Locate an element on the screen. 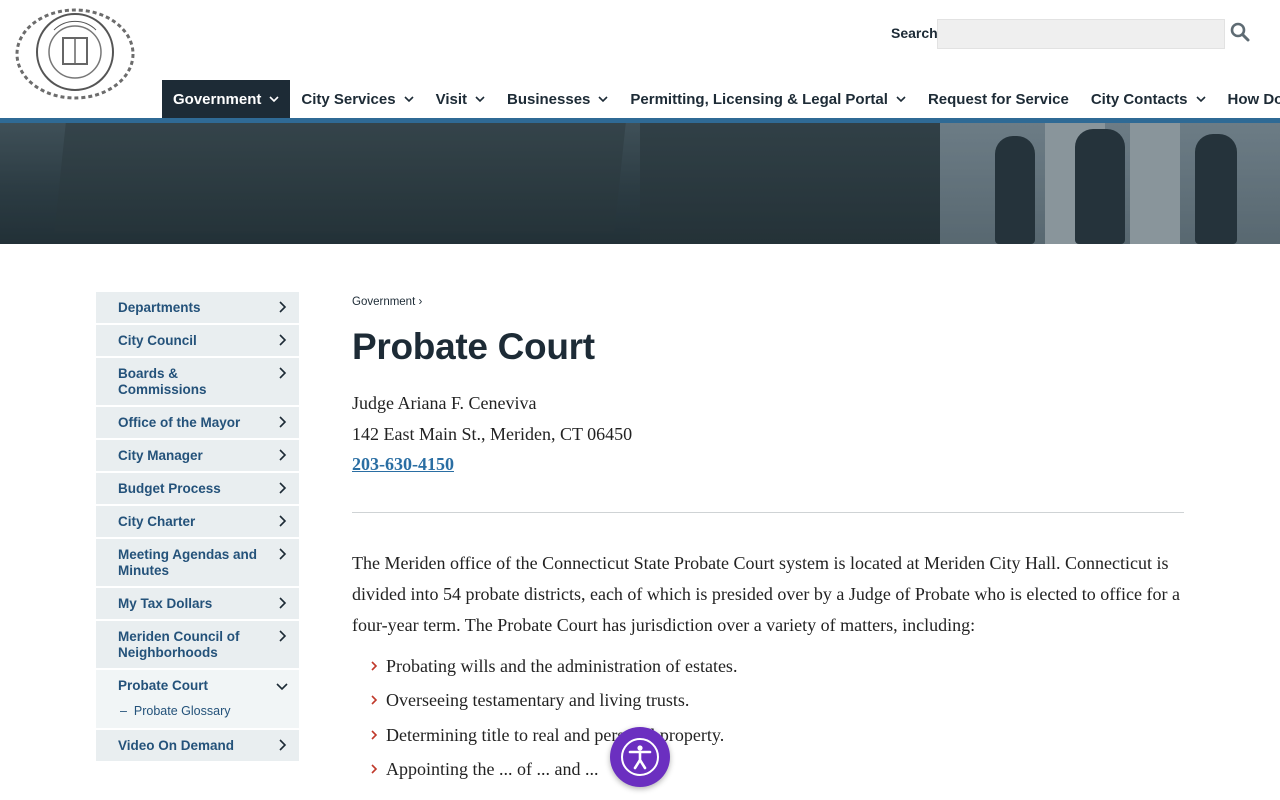 This screenshot has height=800, width=1280. nav-item-government: Government is located at coordinates (226, 99).